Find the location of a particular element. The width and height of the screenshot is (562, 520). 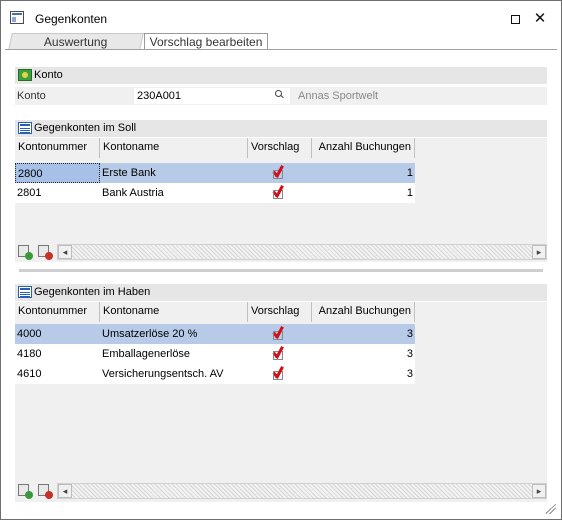

konto-row: Konto 230A001 Annas Sportwelt is located at coordinates (281, 96).